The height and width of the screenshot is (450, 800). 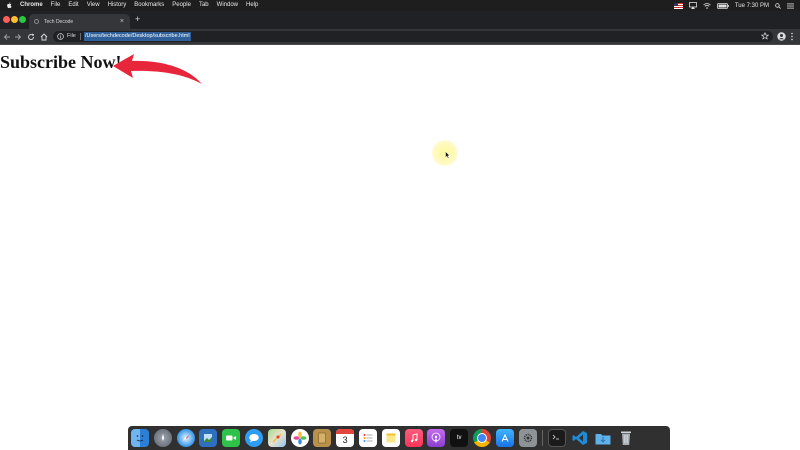 What do you see at coordinates (59, 21) in the screenshot?
I see `tab-title: Tech Decode` at bounding box center [59, 21].